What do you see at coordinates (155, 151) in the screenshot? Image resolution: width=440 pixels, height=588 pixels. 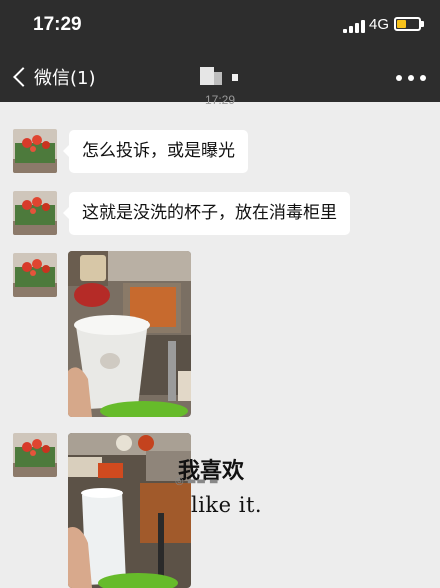 I see `message-bubble: 怎么投诉，或是曝光` at bounding box center [155, 151].